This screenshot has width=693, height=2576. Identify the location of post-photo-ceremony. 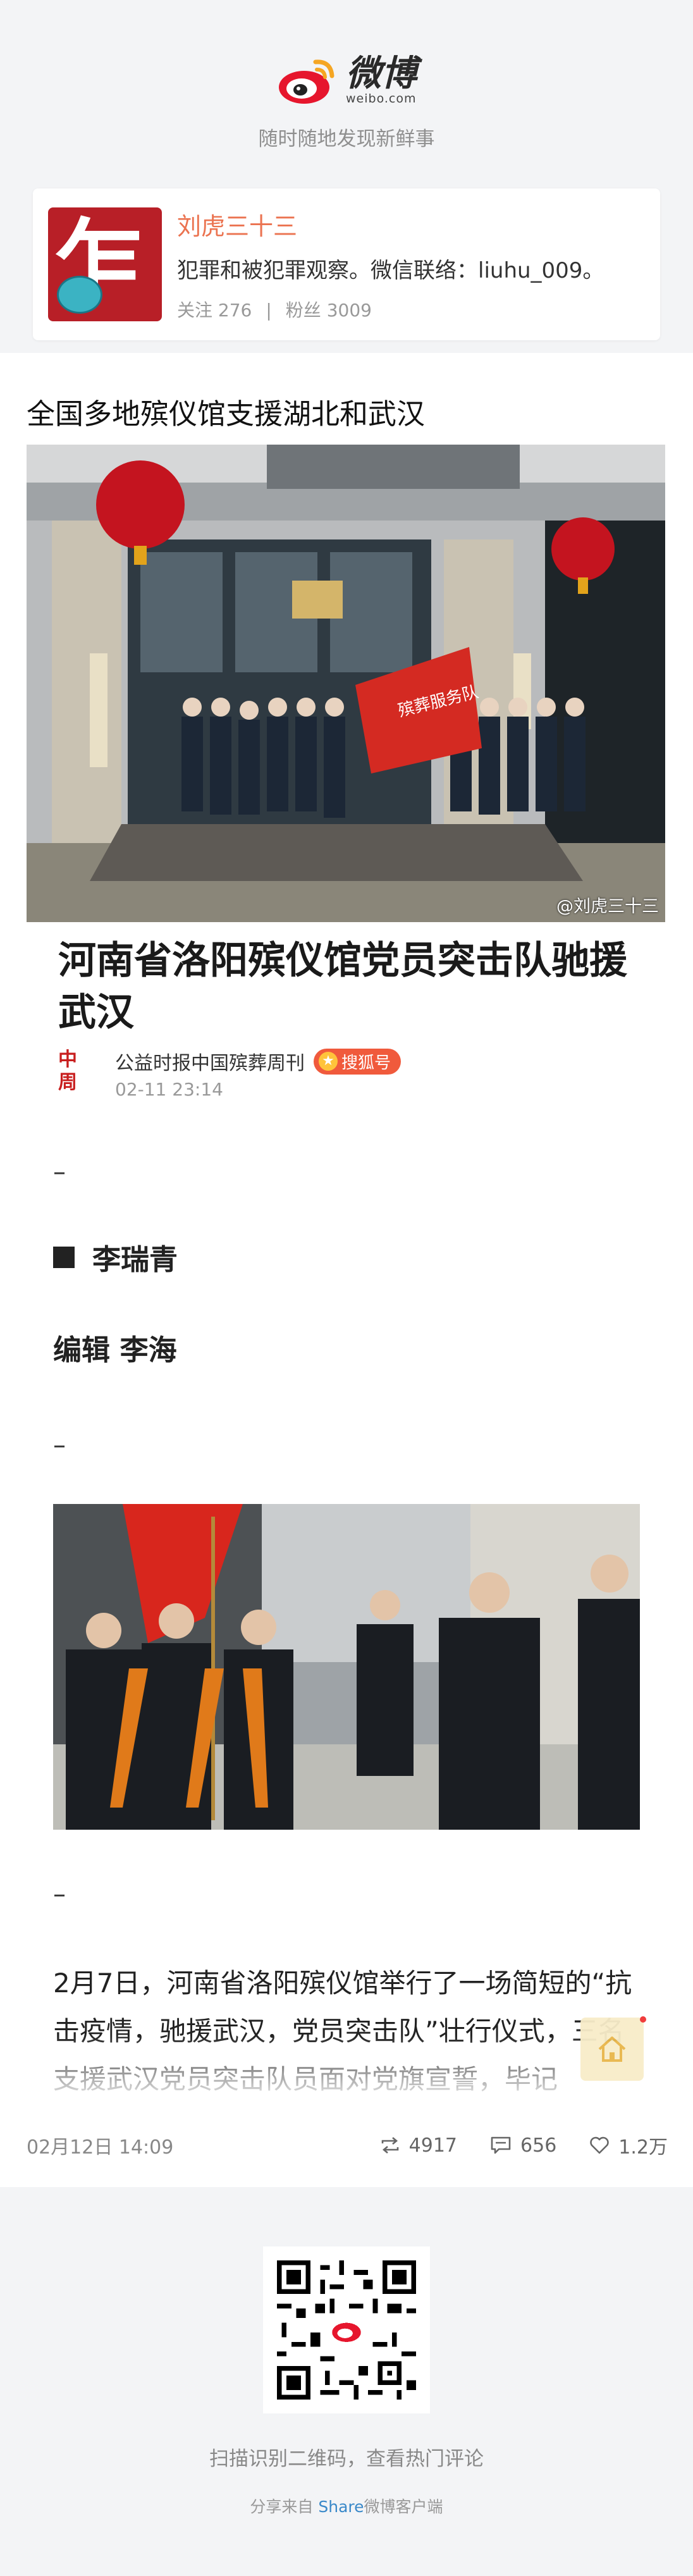
(346, 1667).